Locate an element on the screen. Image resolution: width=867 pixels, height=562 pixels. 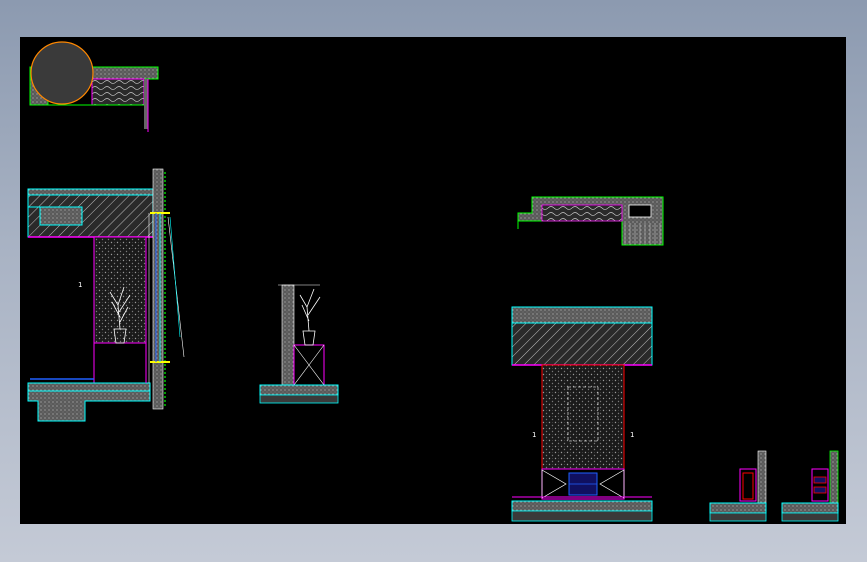
cabinet-section-right: 1 1 is located at coordinates (582, 414).